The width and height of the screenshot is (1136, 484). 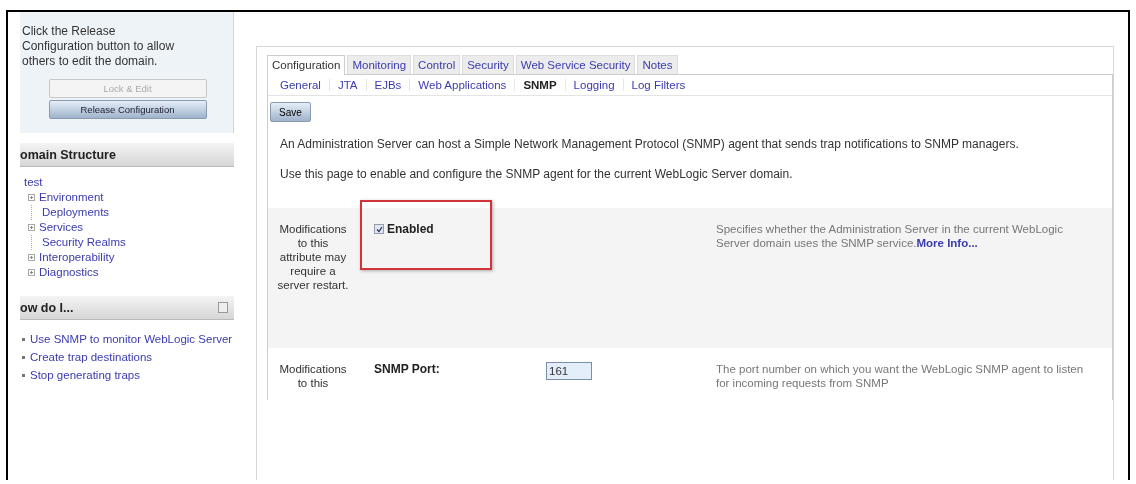 I want to click on tab: Web Service Security, so click(x=575, y=64).